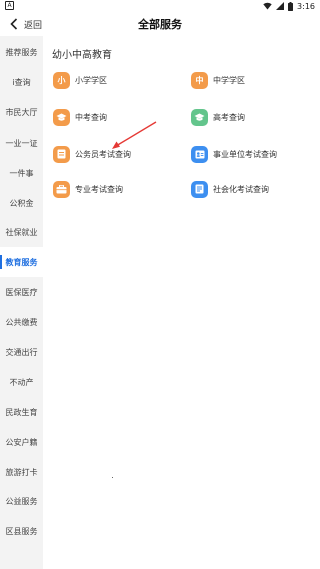 This screenshot has width=320, height=569. I want to click on service-label: 中学学区, so click(229, 80).